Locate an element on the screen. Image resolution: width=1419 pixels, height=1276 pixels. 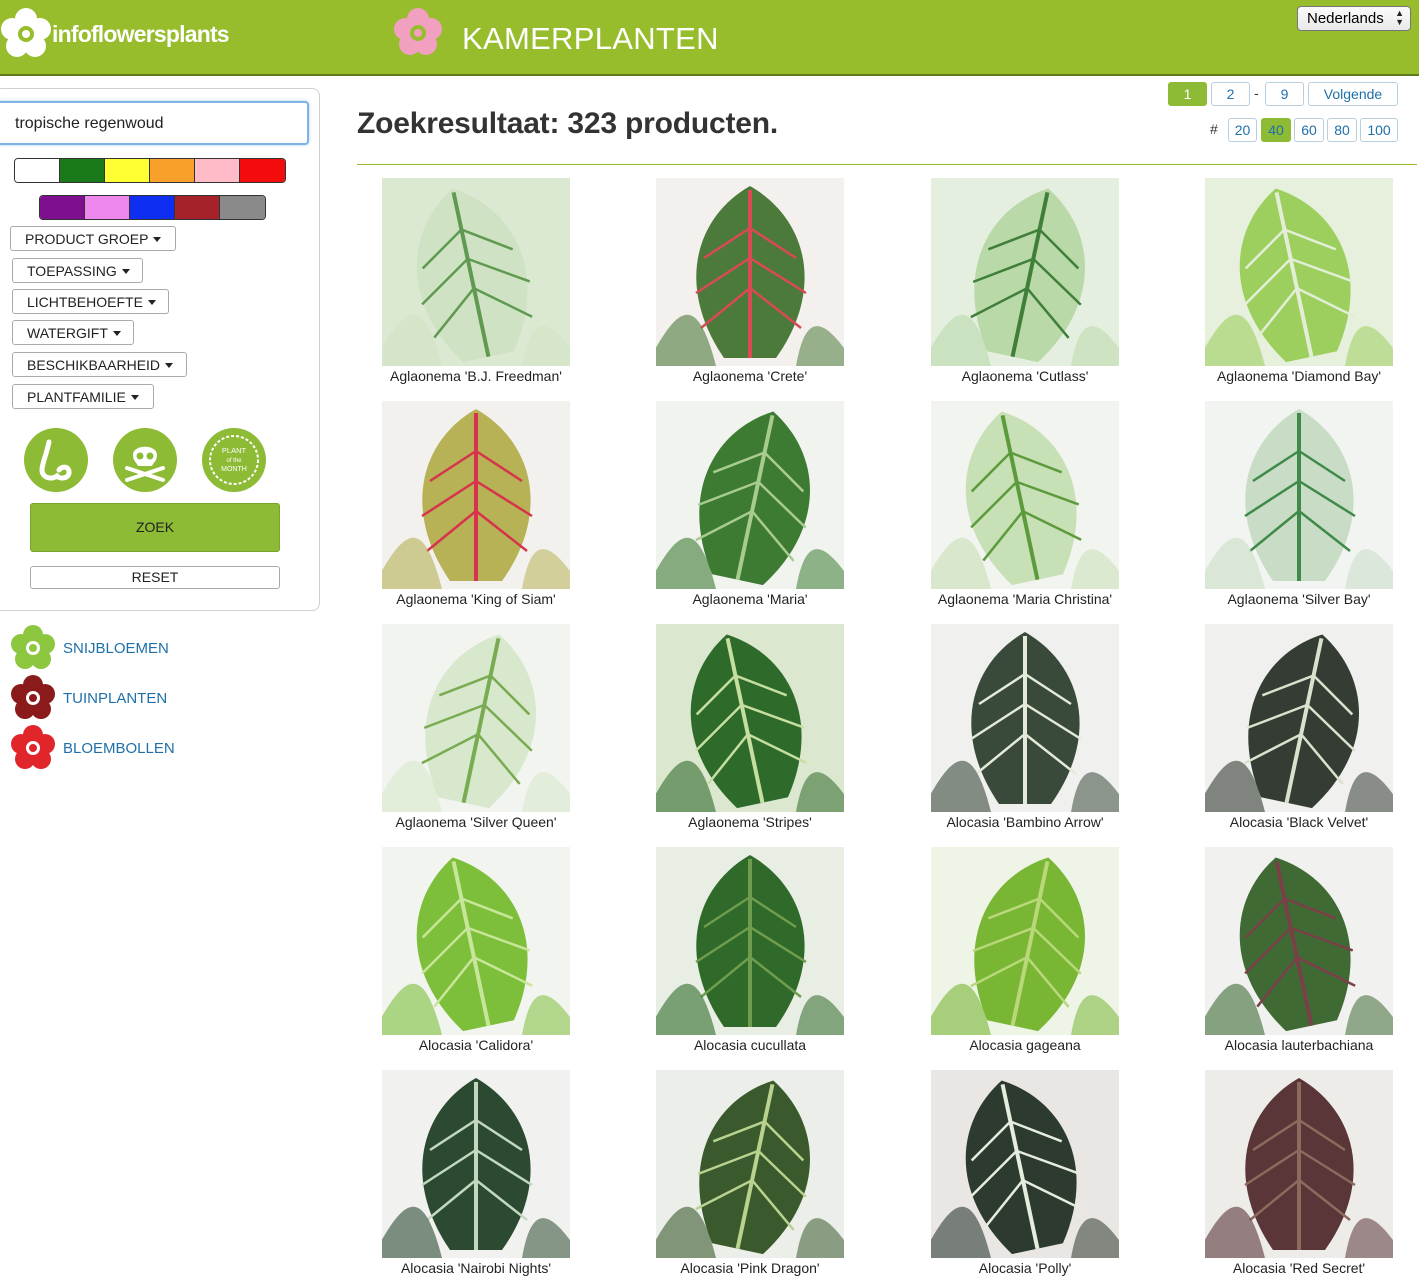
search-button: ZOEK is located at coordinates (155, 527).